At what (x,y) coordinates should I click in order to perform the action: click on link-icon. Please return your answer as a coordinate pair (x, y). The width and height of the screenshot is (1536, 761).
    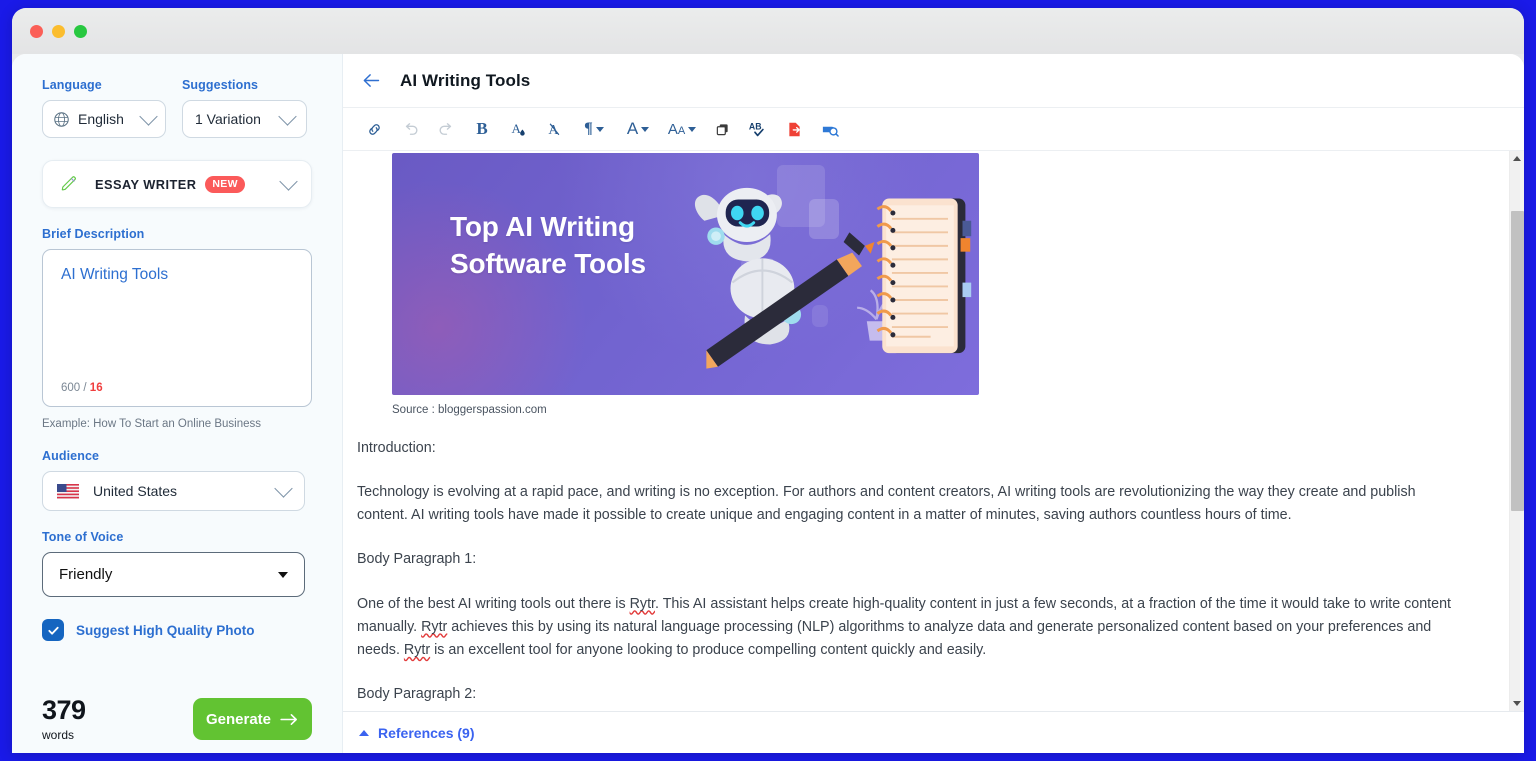
    Looking at the image, I should click on (374, 129).